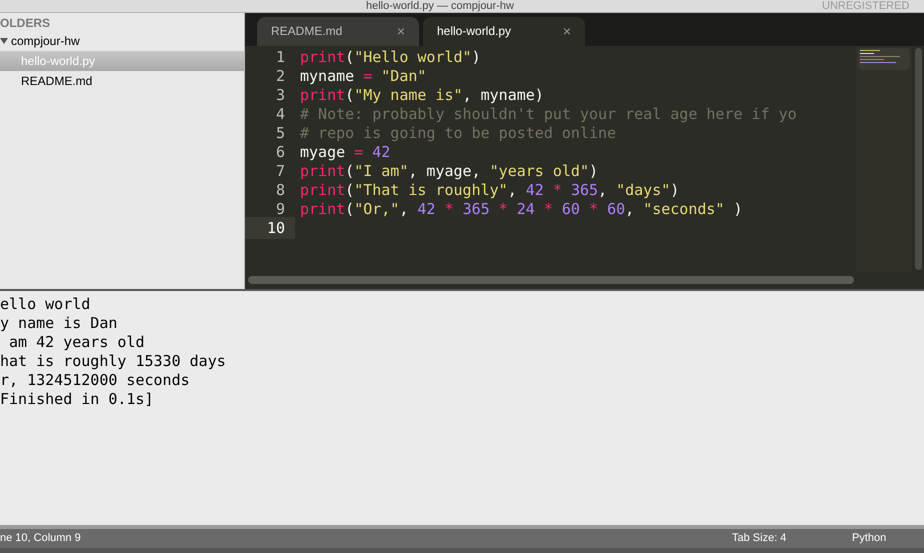 This screenshot has height=553, width=924. Describe the element at coordinates (77, 399) in the screenshot. I see `output-line: Finished in 0.1s]` at that location.